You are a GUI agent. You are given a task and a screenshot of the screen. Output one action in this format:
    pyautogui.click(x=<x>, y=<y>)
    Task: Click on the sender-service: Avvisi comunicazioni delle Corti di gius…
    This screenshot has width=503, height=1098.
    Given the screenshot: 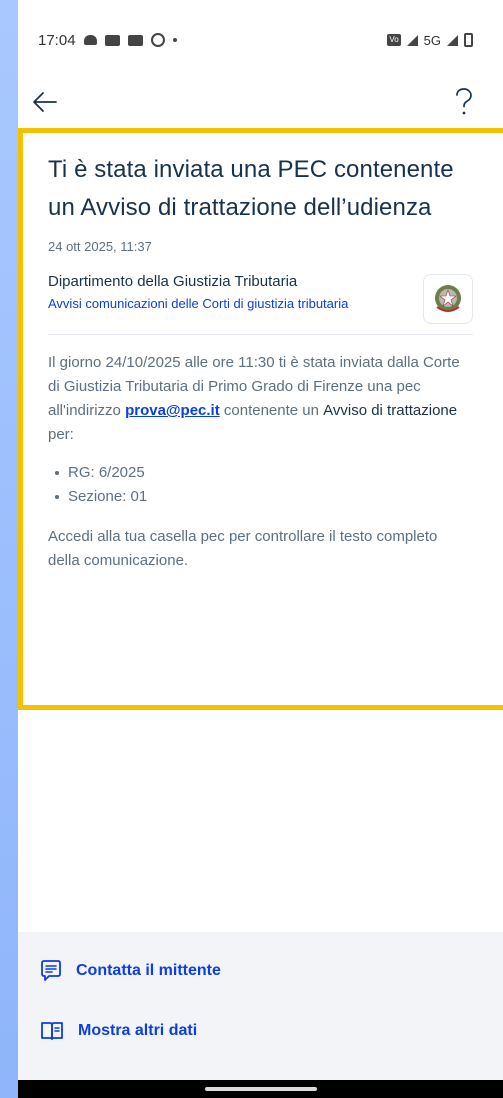 What is the action you would take?
    pyautogui.click(x=198, y=303)
    